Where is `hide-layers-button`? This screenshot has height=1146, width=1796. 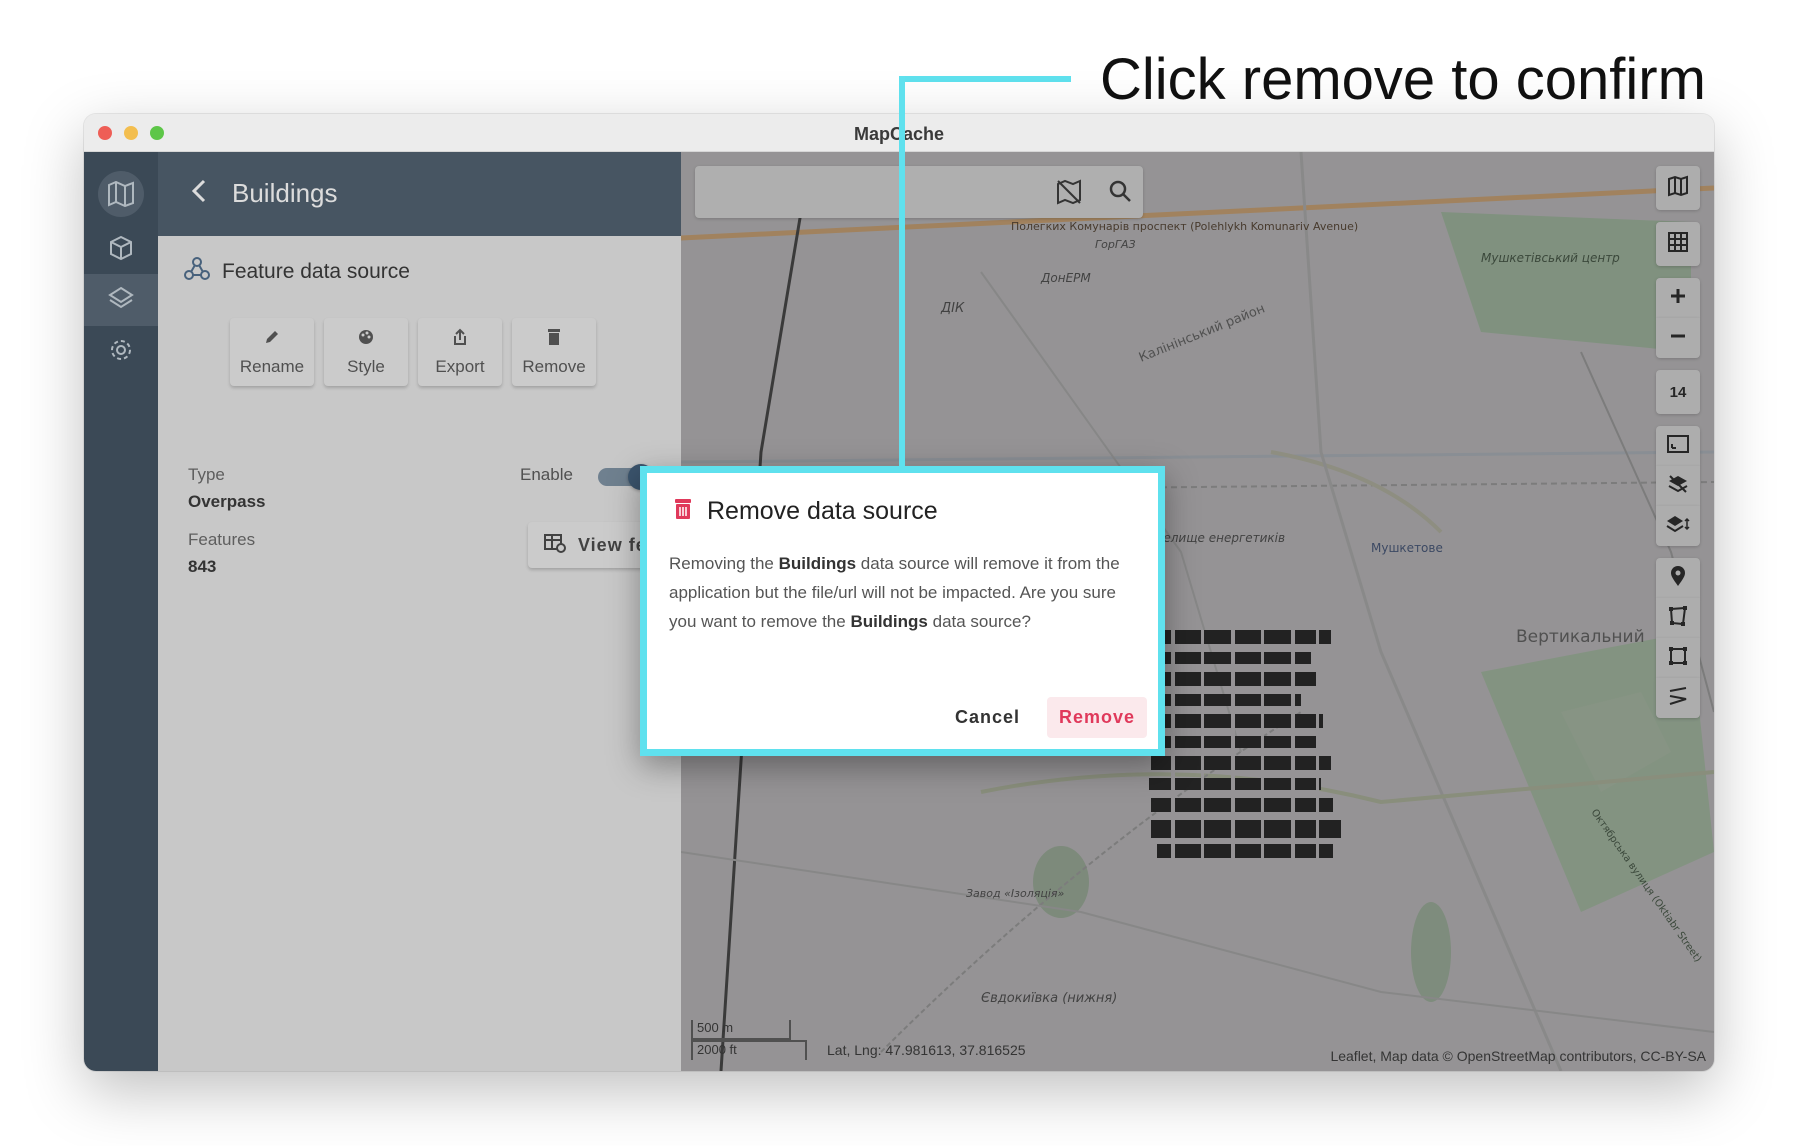
hide-layers-button is located at coordinates (1678, 486).